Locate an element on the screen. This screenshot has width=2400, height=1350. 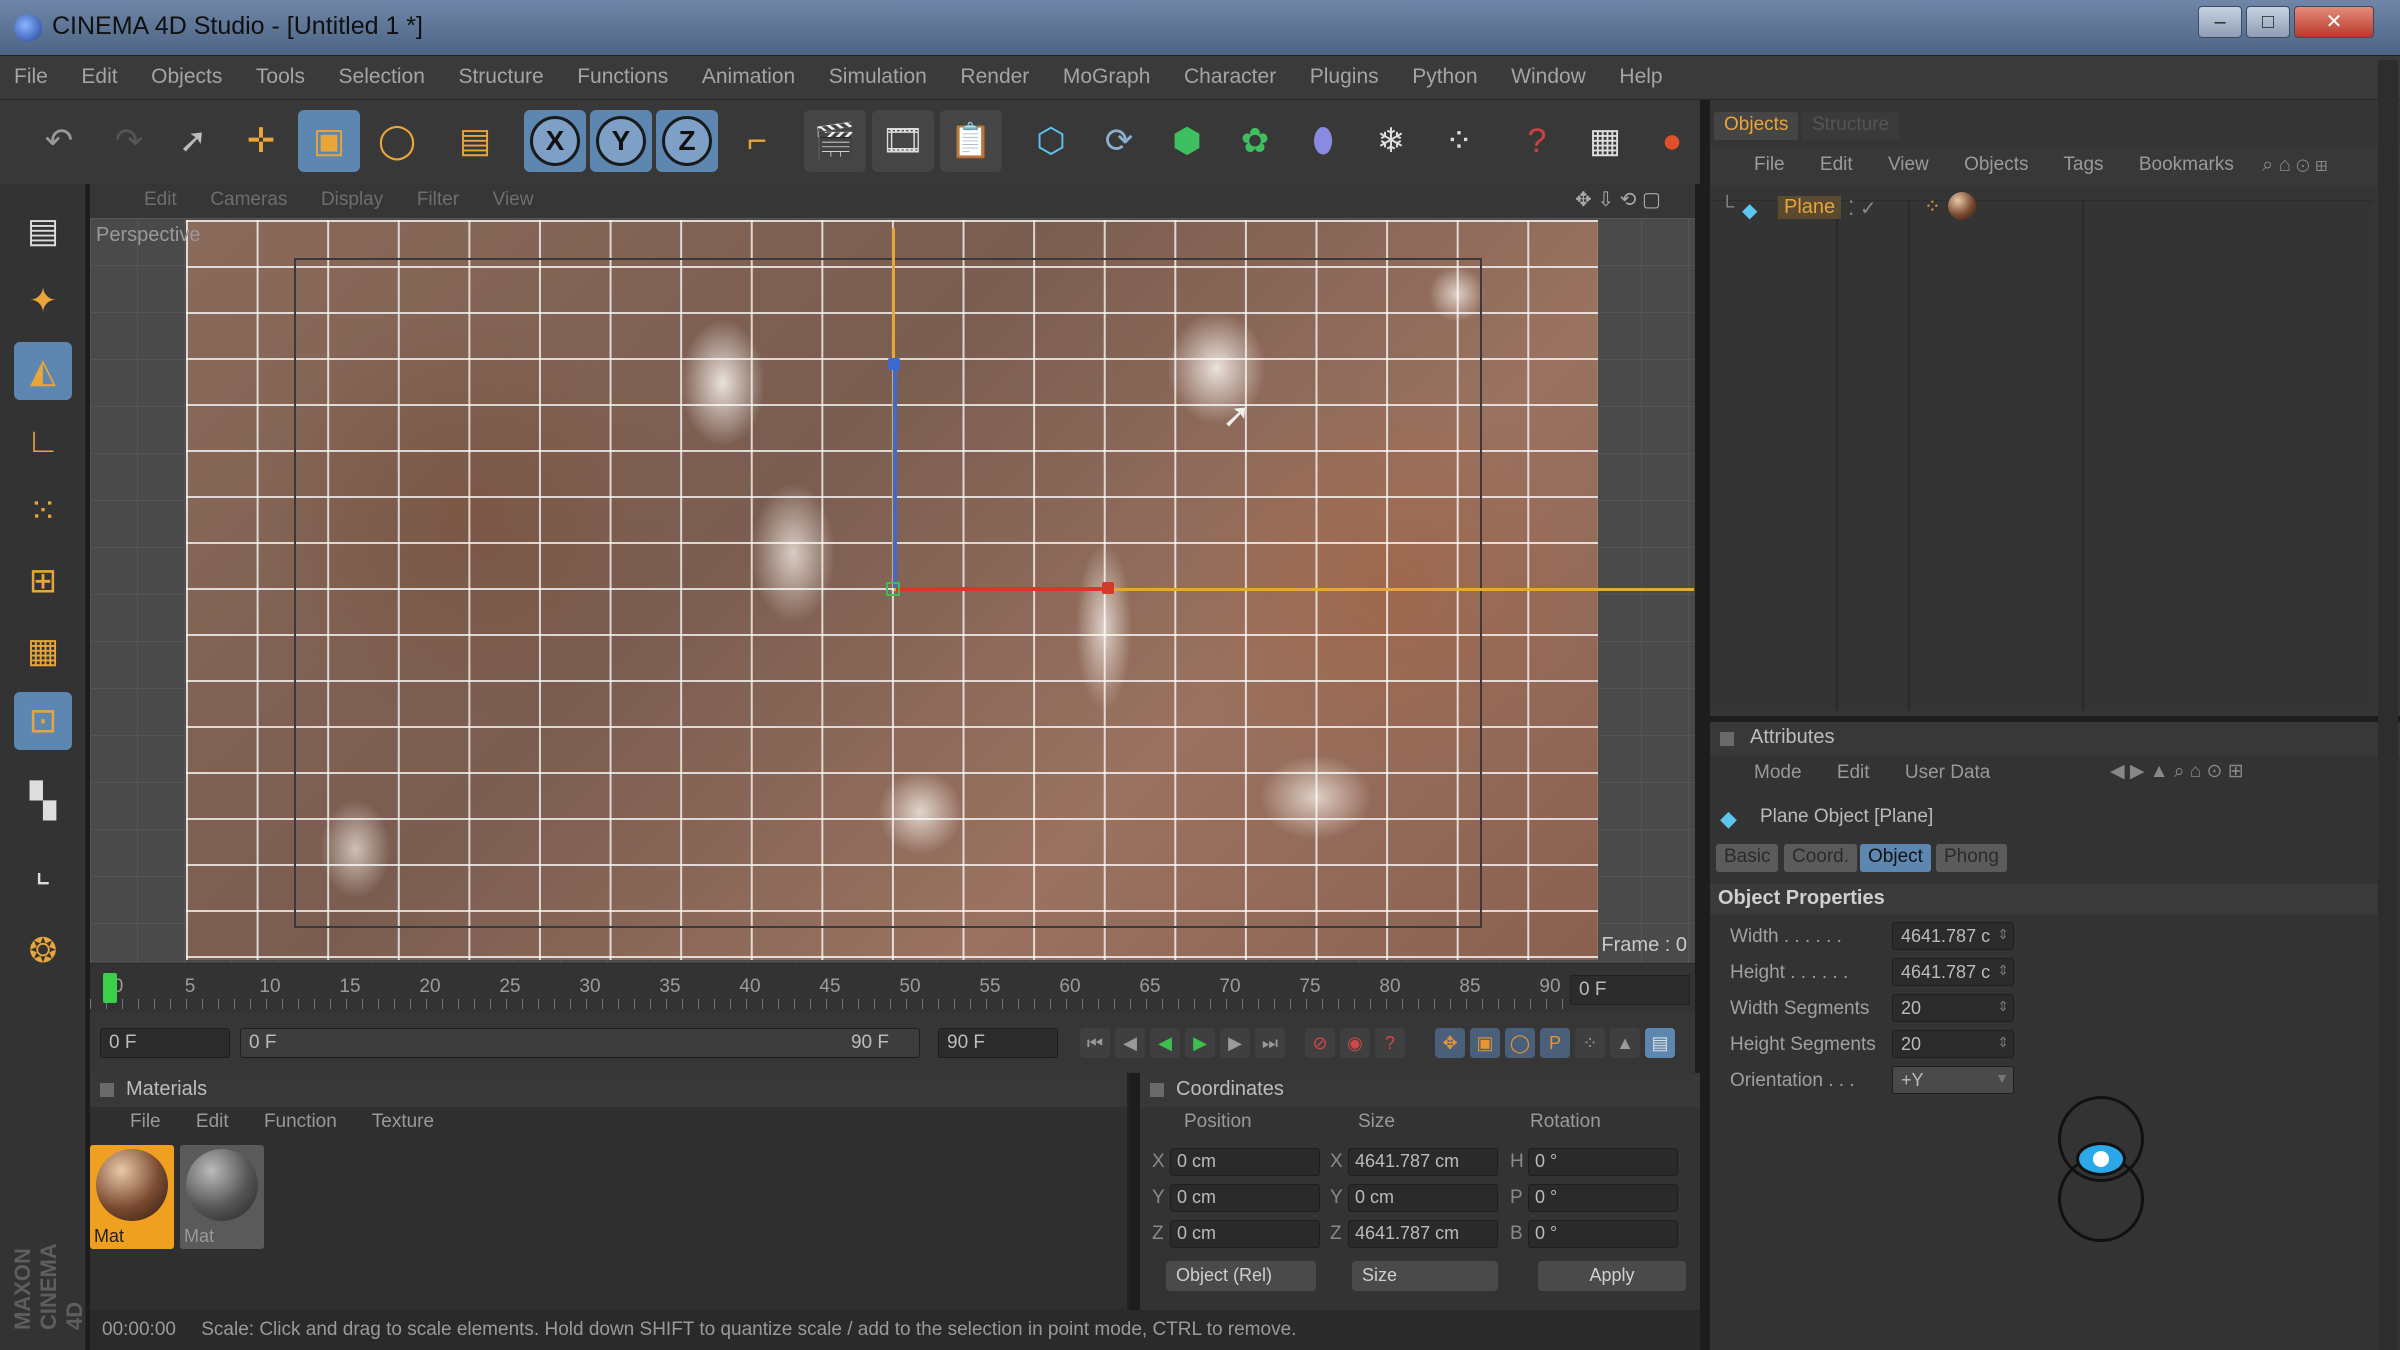
make-editable-icon: ✦ is located at coordinates (43, 301).